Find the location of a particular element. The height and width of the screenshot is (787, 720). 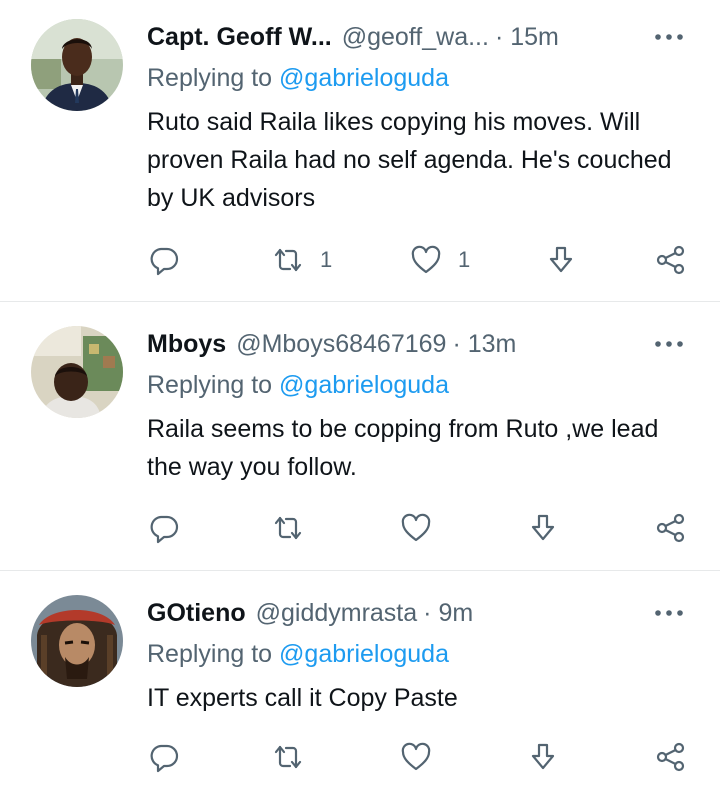

tweet-header: GOtieno @giddymrasta · 9m is located at coordinates (386, 613).